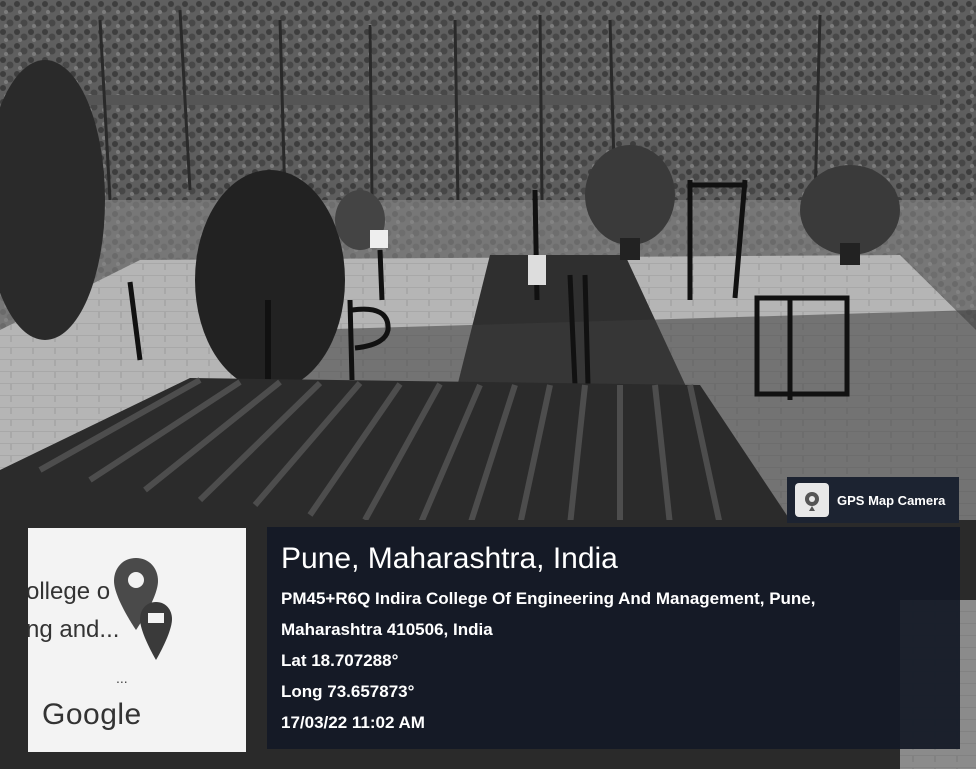 This screenshot has width=976, height=769. Describe the element at coordinates (69, 591) in the screenshot. I see `map-place-label-line1: ollege o` at that location.